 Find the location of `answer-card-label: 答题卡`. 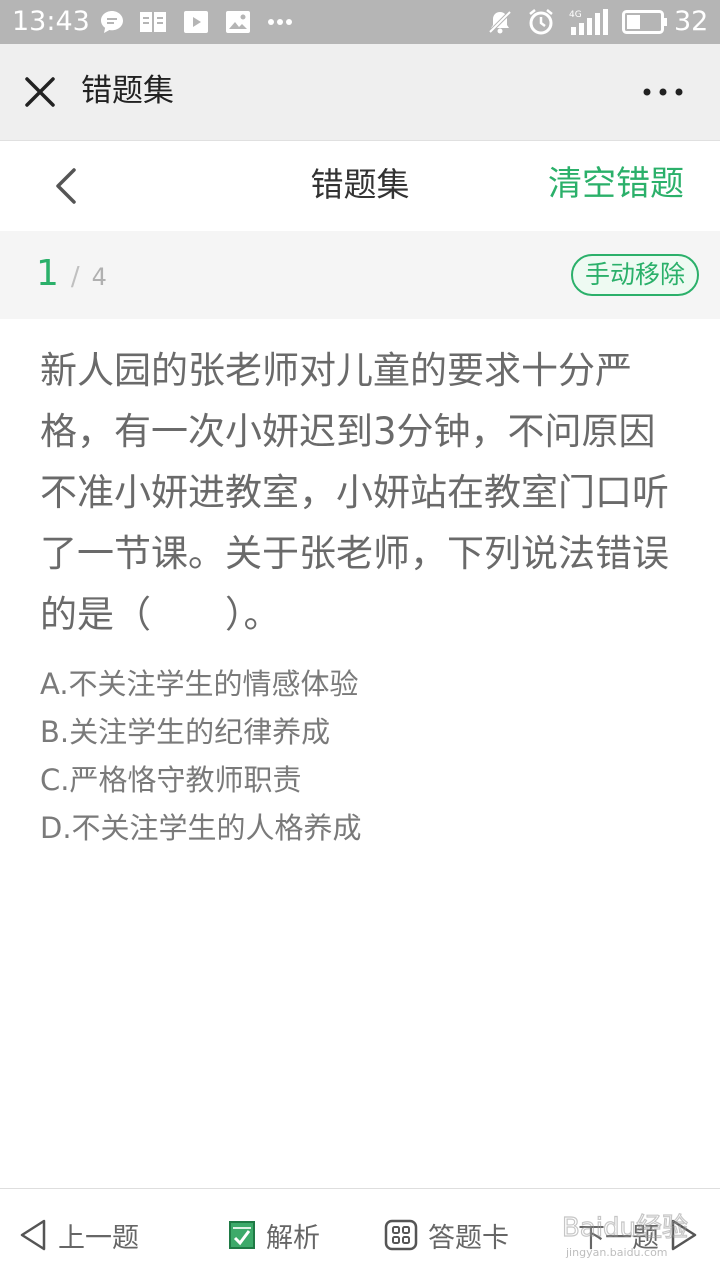

answer-card-label: 答题卡 is located at coordinates (468, 1238).